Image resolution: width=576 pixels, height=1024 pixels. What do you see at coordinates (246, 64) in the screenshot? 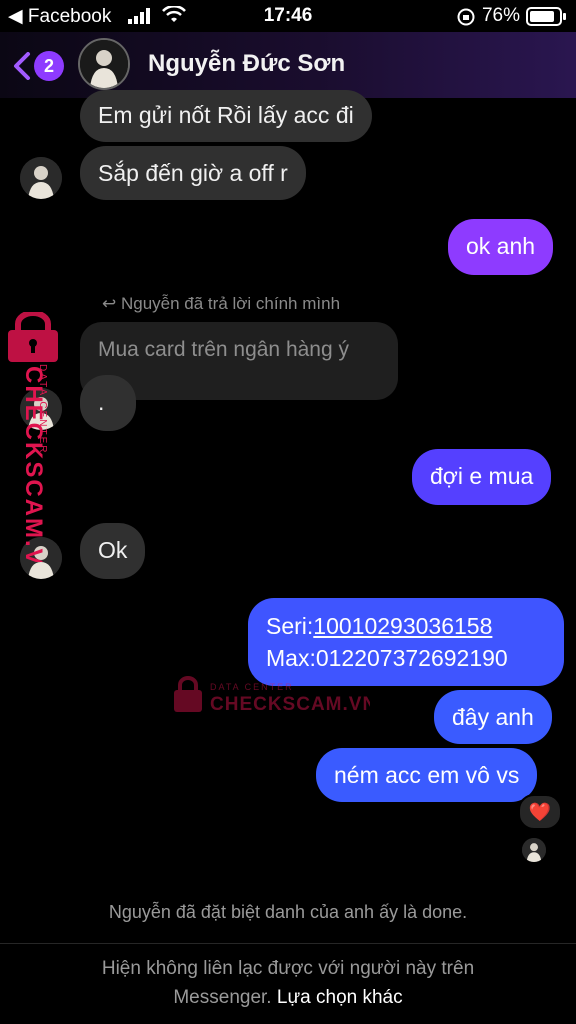
I see `contact-name: Nguyễn Đức Sơn` at bounding box center [246, 64].